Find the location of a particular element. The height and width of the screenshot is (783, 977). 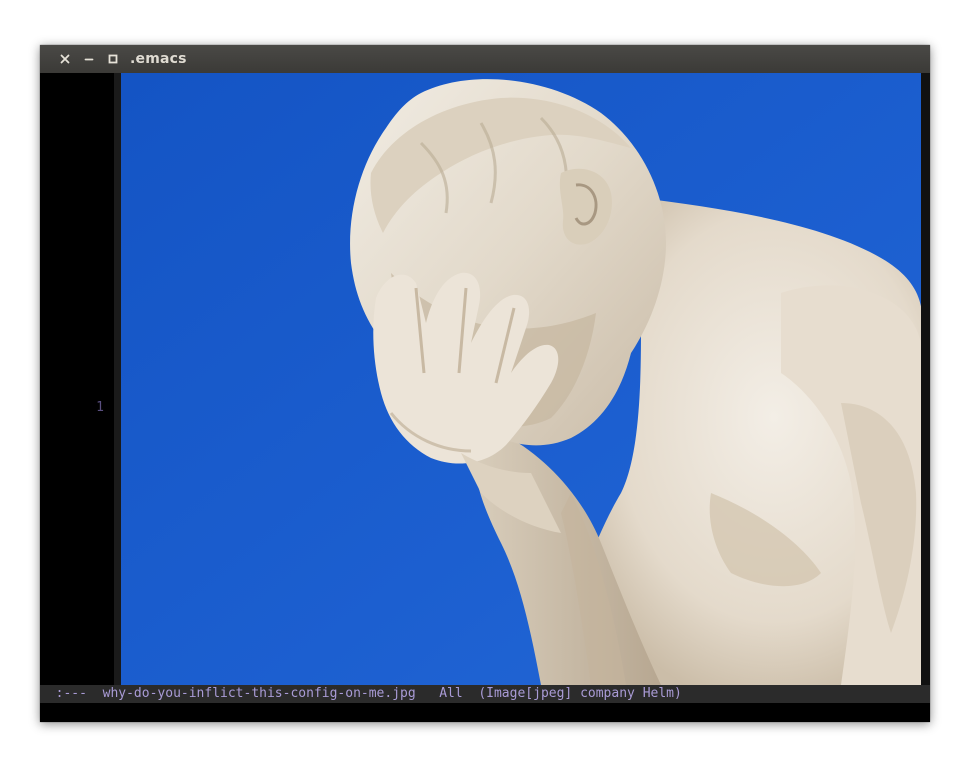

right-fringe is located at coordinates (925, 379).